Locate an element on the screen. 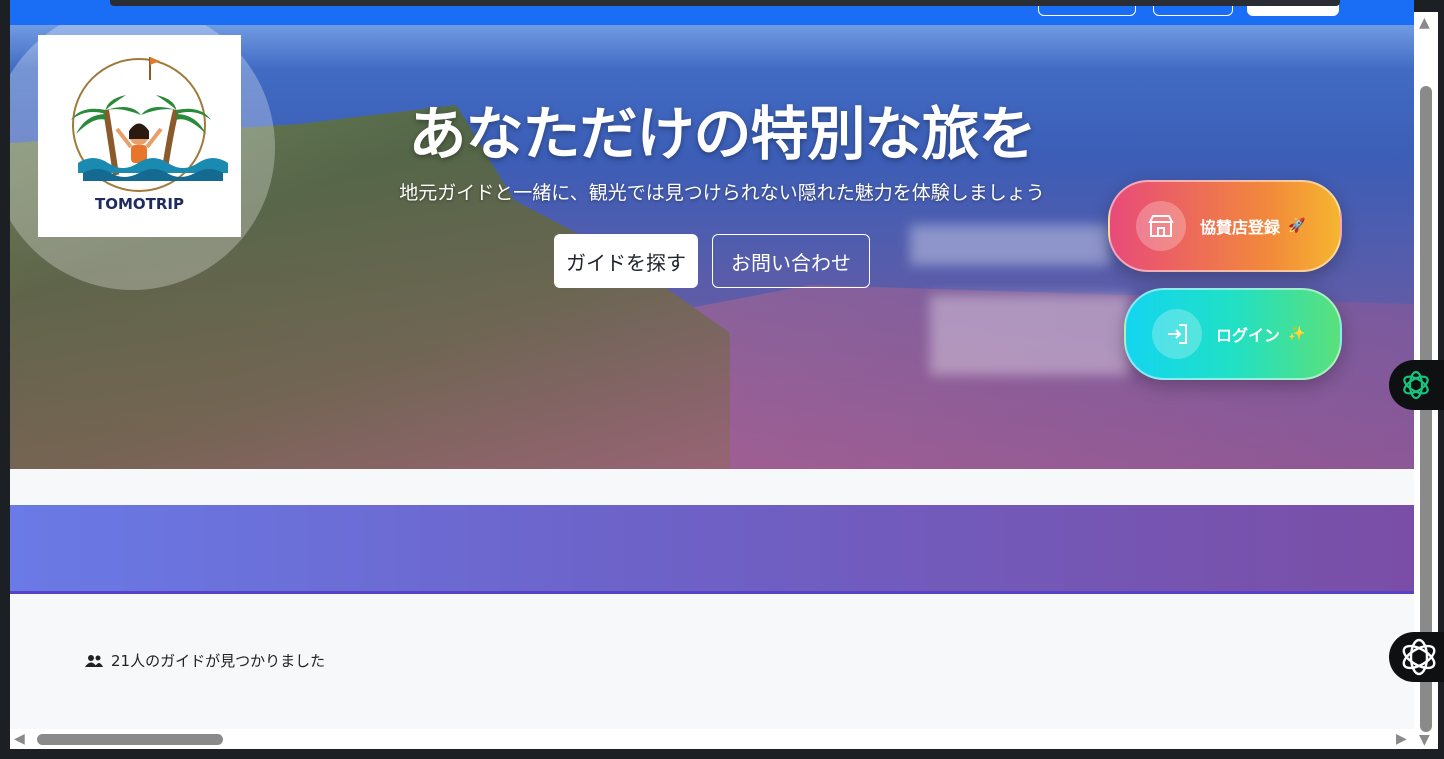 This screenshot has height=759, width=1444. scroll-left-icon: ◀ is located at coordinates (19, 739).